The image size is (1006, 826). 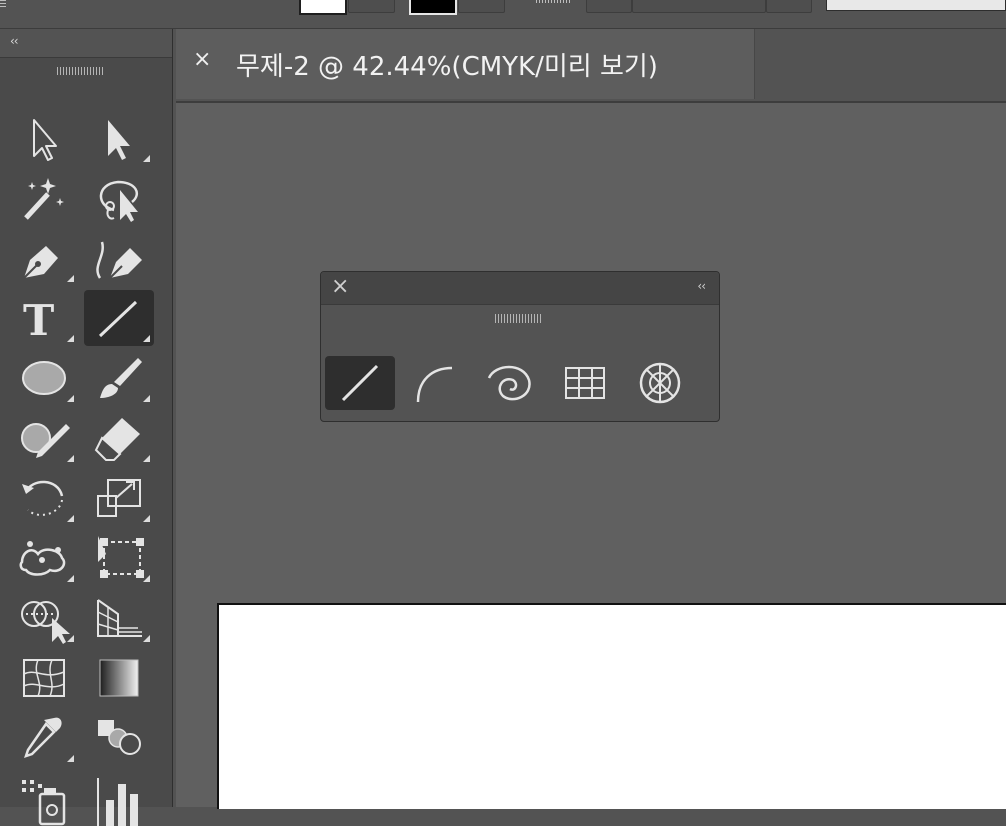 What do you see at coordinates (38, 320) in the screenshot?
I see `svg-text: T` at bounding box center [38, 320].